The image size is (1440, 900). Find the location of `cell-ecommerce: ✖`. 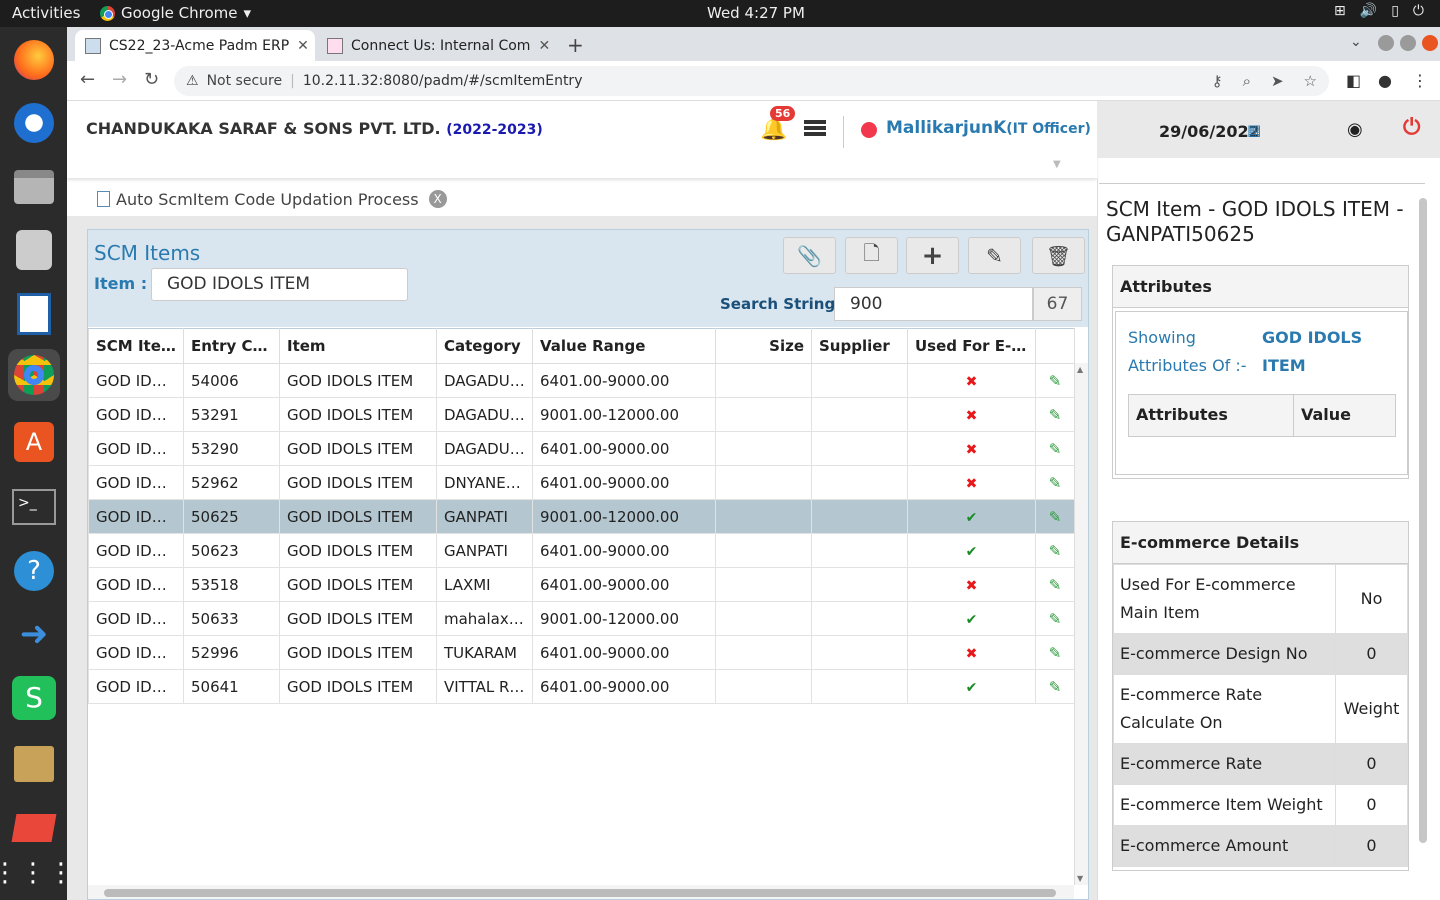

cell-ecommerce: ✖ is located at coordinates (971, 584).